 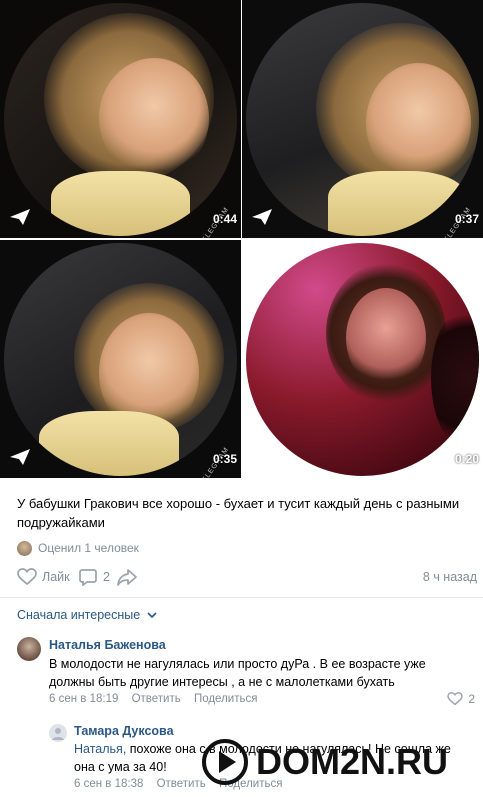 I want to click on comment-meta: 6 сен в 18:19 Ответить Поделиться, so click(x=158, y=699).